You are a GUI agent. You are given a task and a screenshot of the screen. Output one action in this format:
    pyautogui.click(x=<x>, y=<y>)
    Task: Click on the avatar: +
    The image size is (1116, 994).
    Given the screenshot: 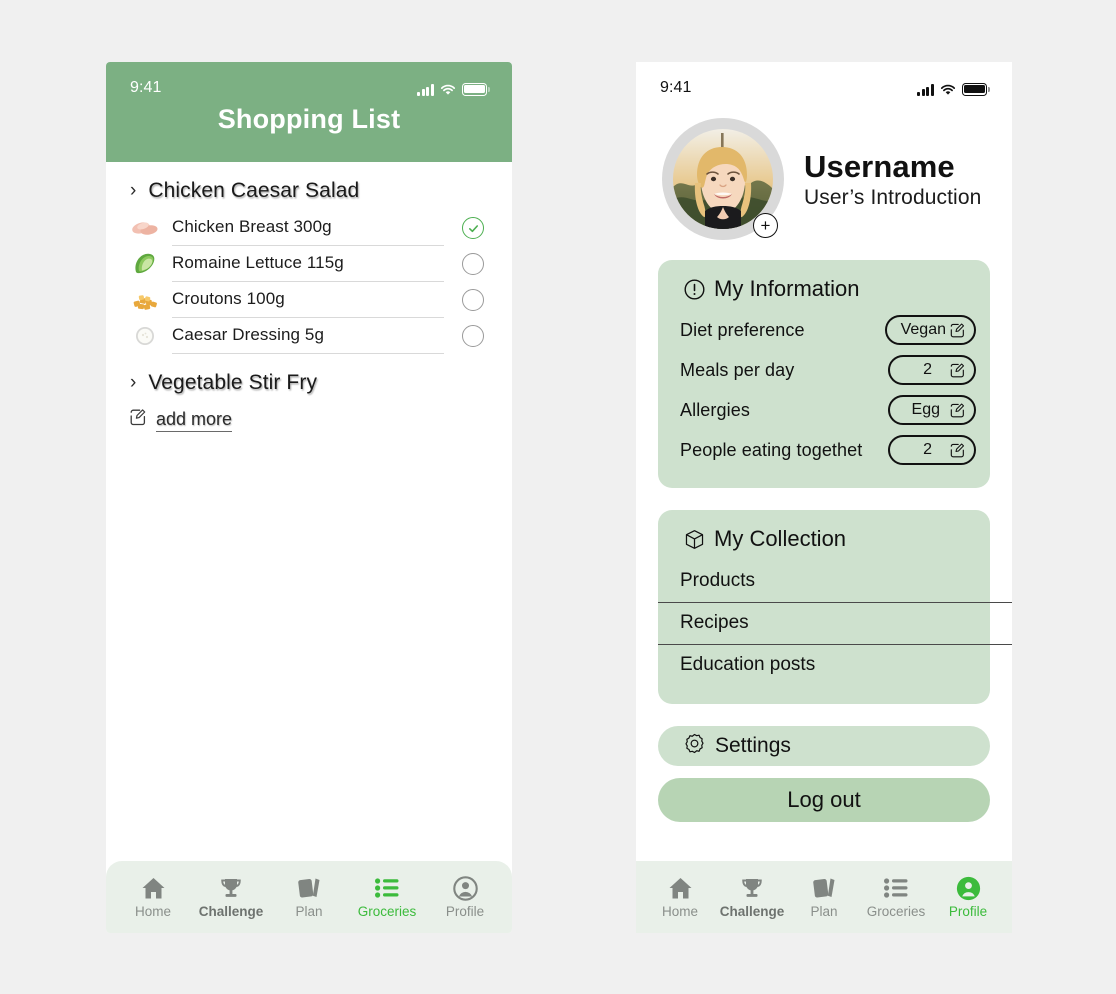 What is the action you would take?
    pyautogui.click(x=723, y=179)
    